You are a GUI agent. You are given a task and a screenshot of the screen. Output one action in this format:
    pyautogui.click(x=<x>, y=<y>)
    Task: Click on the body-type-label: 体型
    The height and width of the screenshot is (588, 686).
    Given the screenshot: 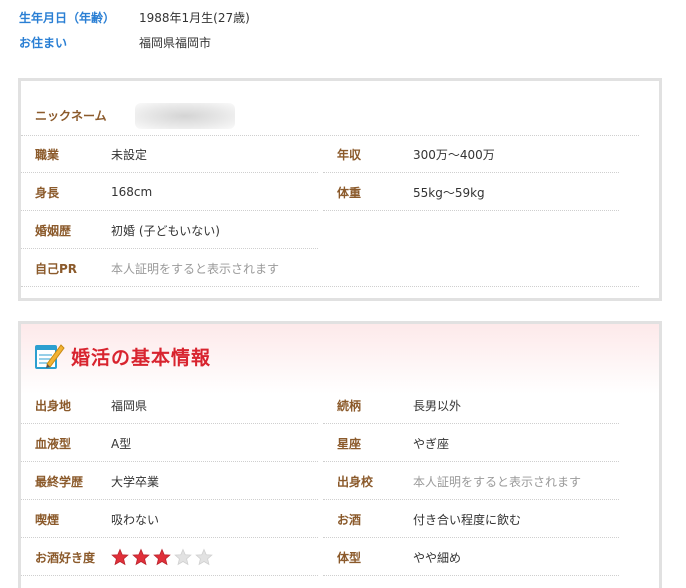 What is the action you would take?
    pyautogui.click(x=349, y=557)
    